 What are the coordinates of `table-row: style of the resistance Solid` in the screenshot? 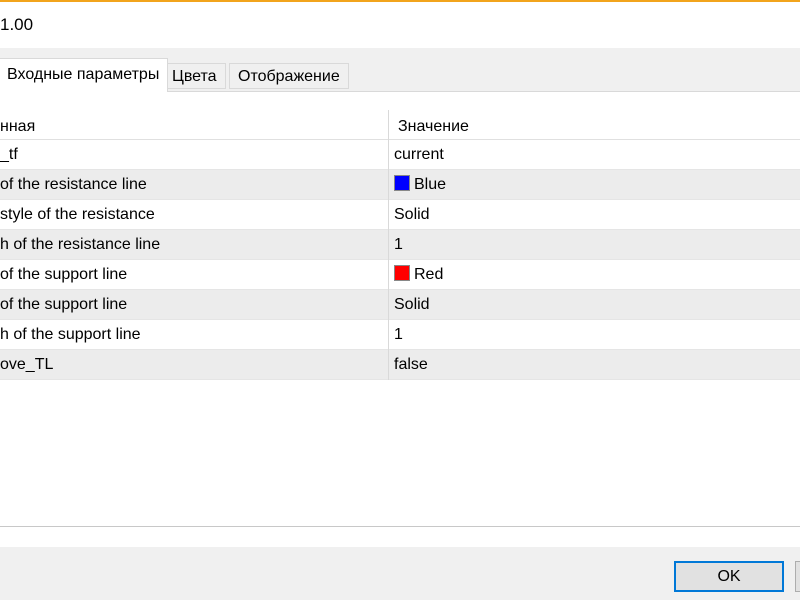 It's located at (400, 215).